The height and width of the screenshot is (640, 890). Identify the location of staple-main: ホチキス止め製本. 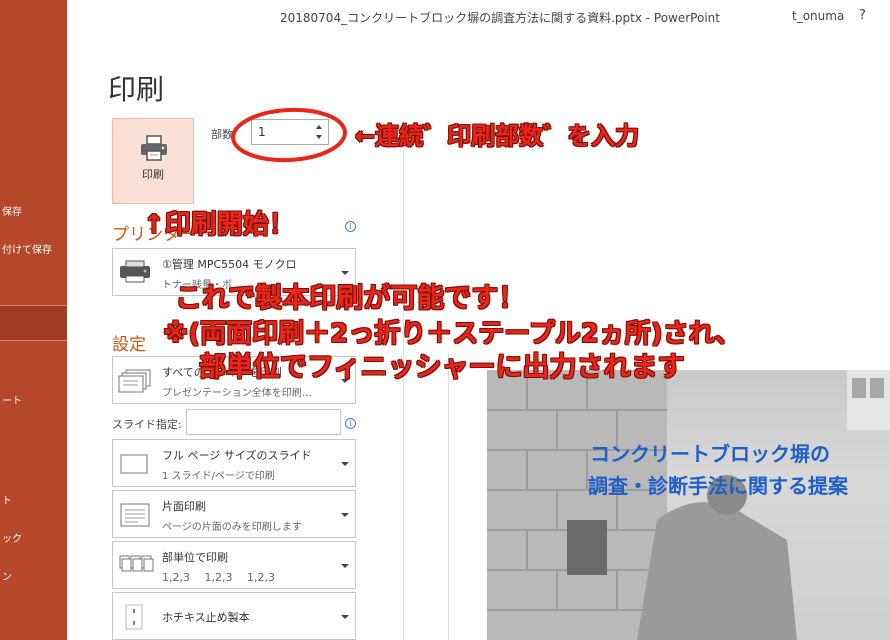
(206, 617).